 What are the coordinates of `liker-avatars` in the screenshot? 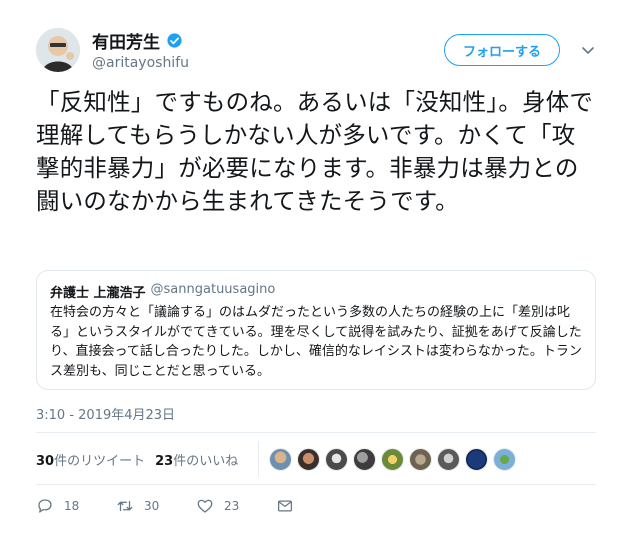 It's located at (392, 459).